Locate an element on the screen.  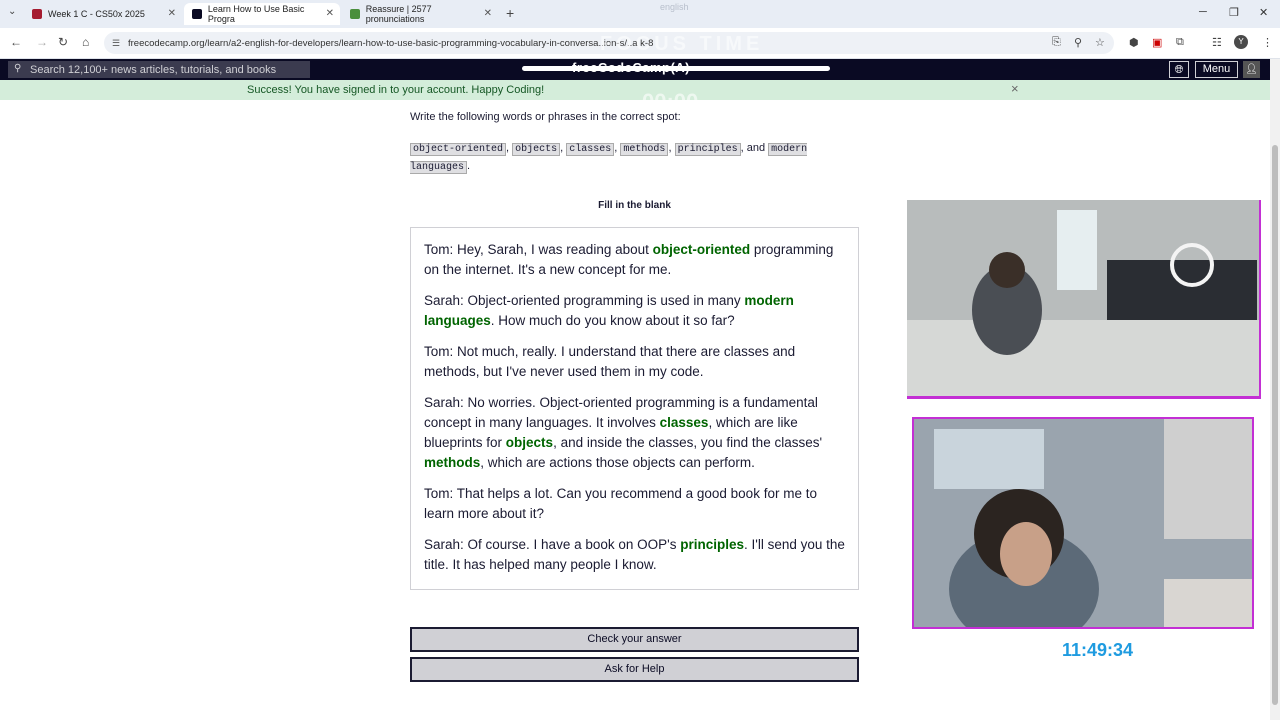
reload-icon: ↻ is located at coordinates (63, 42).